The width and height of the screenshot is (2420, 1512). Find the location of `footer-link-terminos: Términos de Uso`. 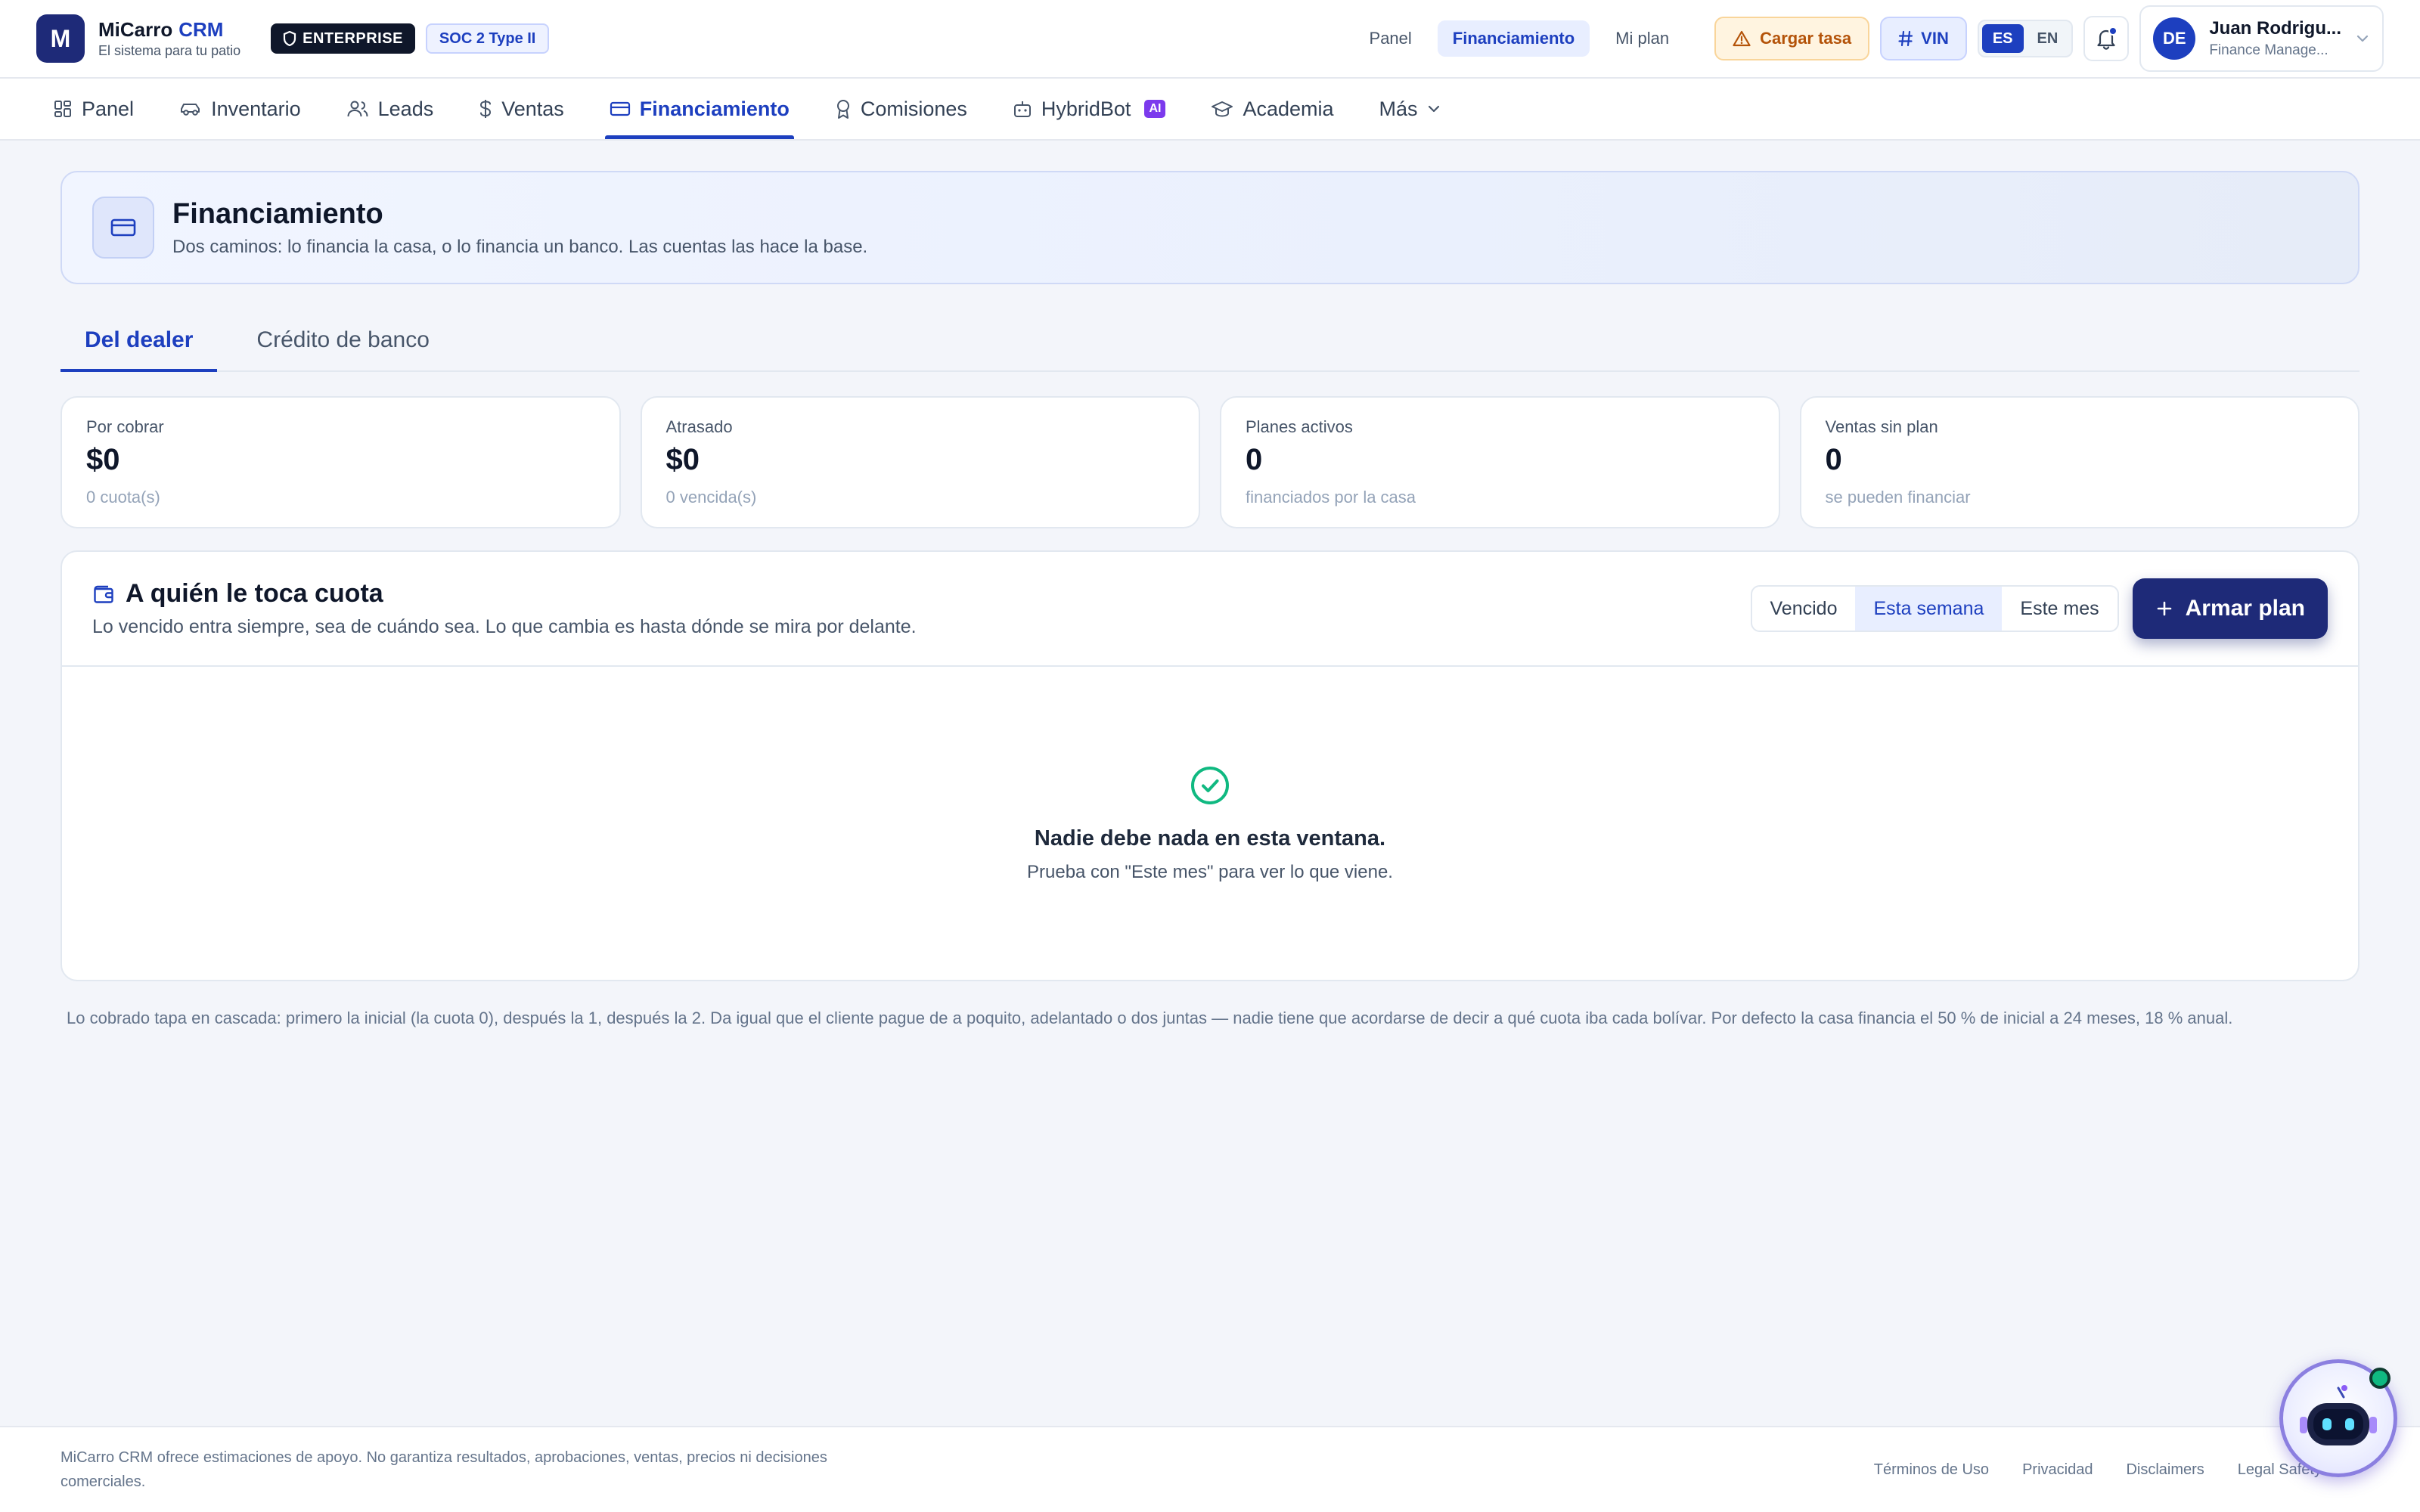

footer-link-terminos: Términos de Uso is located at coordinates (1931, 1470).